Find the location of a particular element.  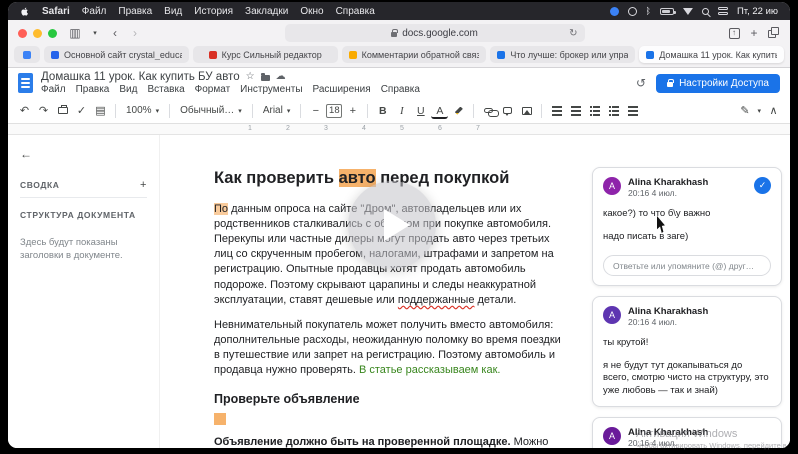

insert-link-icon is located at coordinates (490, 111).